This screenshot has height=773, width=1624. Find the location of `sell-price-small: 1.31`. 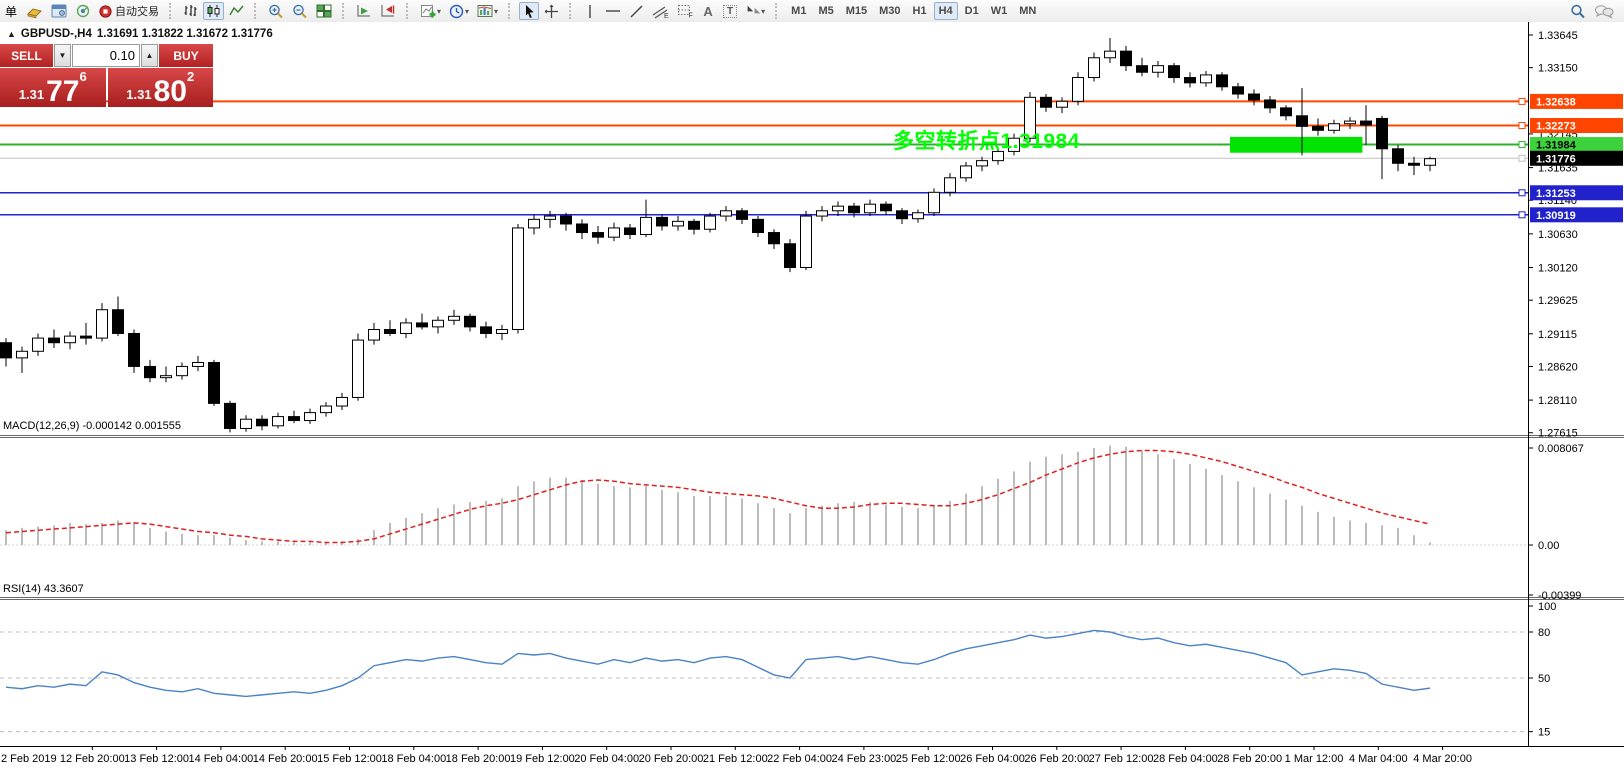

sell-price-small: 1.31 is located at coordinates (31, 94).